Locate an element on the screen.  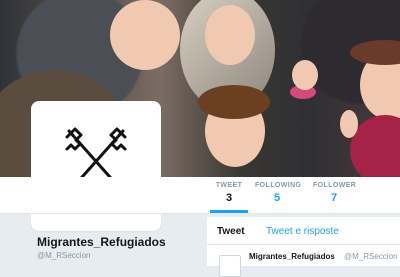
stat-value: 7 is located at coordinates (334, 198).